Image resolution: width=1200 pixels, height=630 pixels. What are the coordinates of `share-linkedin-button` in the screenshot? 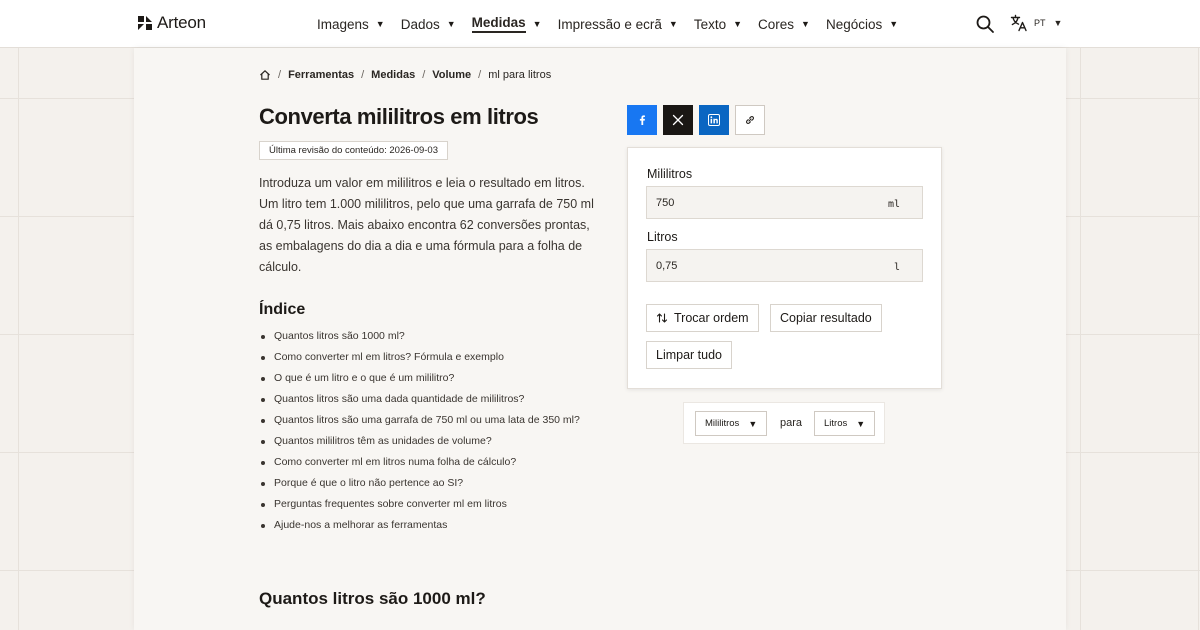 It's located at (714, 120).